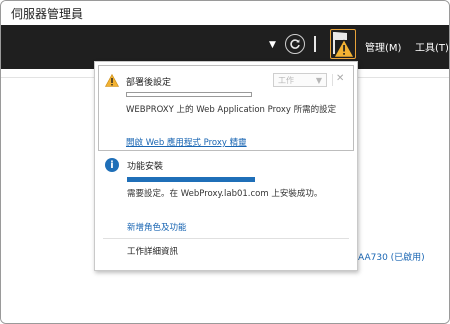 The image size is (450, 324). I want to click on chevron-down-icon: ▼, so click(318, 80).